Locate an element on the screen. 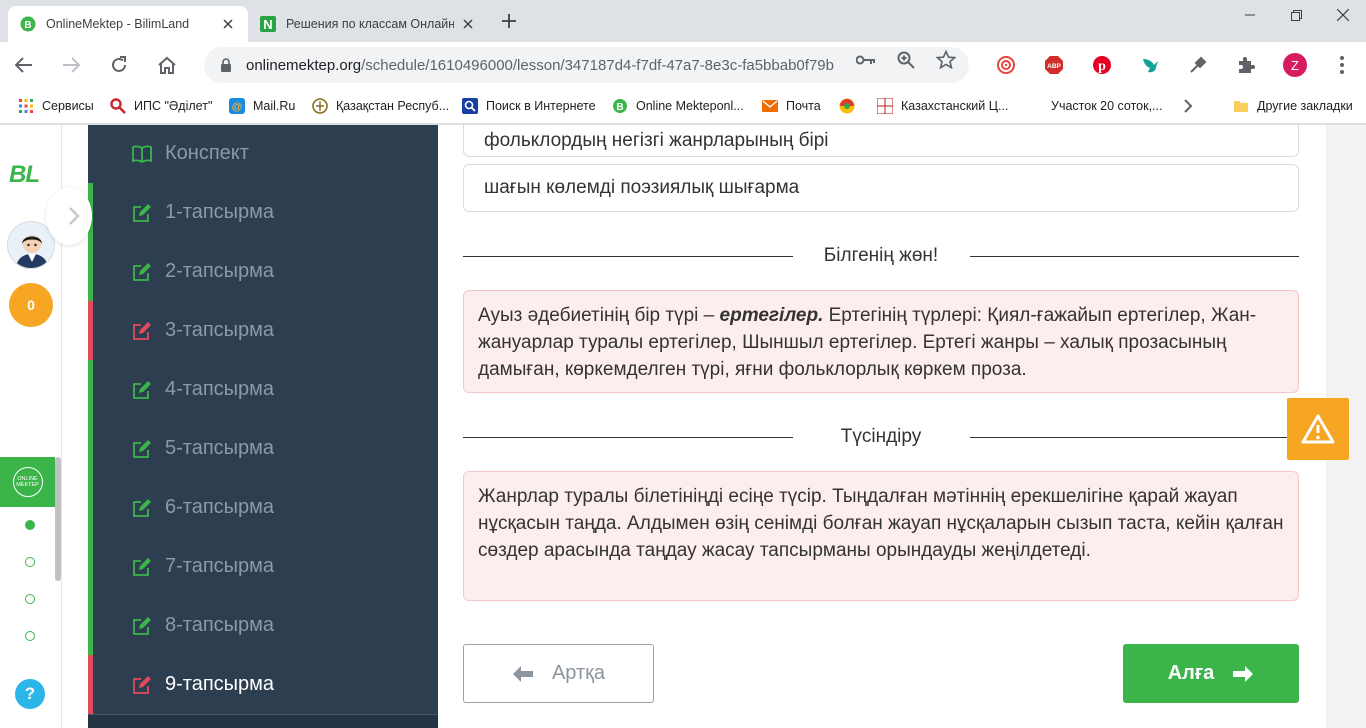  folder-icon is located at coordinates (1241, 106).